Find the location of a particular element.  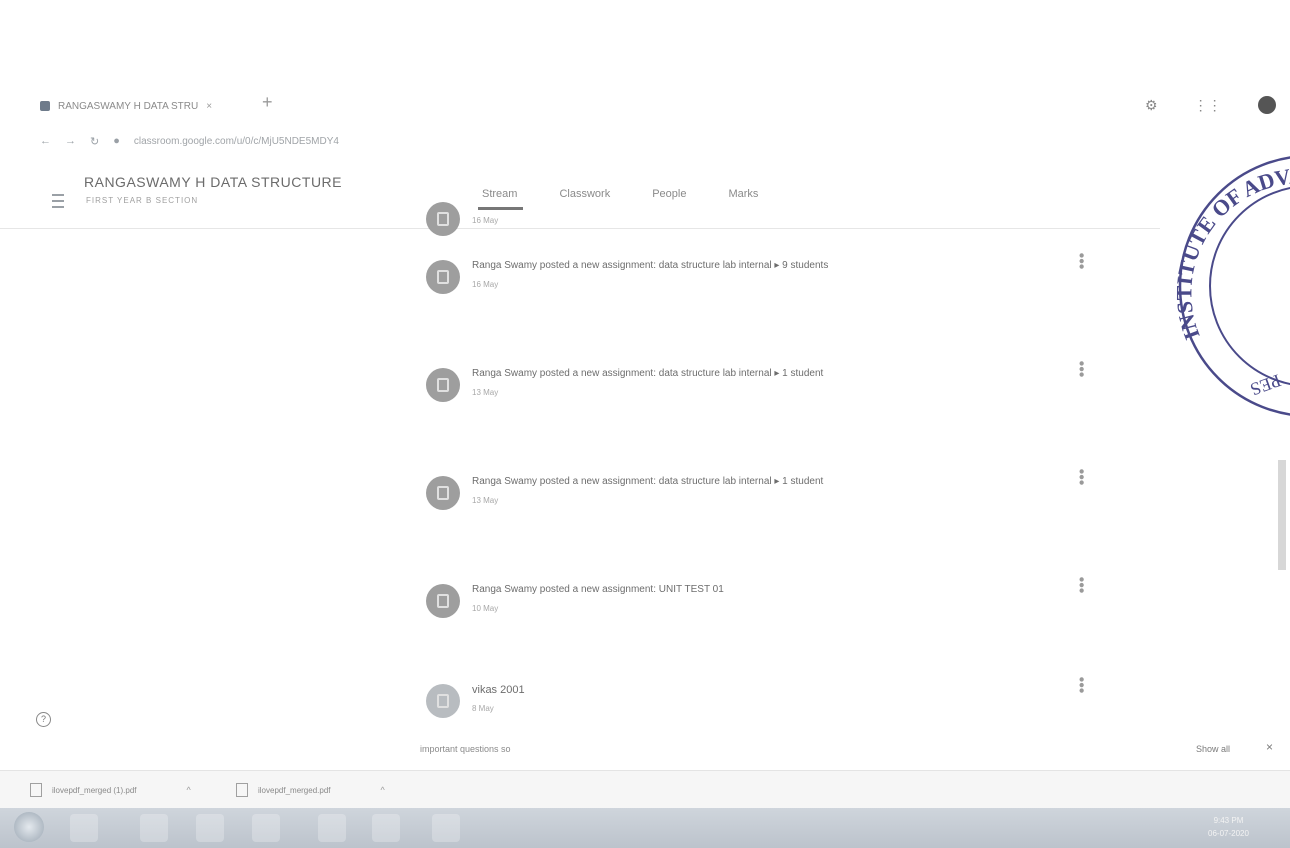

show-all-downloads-link: Show all is located at coordinates (1213, 749).